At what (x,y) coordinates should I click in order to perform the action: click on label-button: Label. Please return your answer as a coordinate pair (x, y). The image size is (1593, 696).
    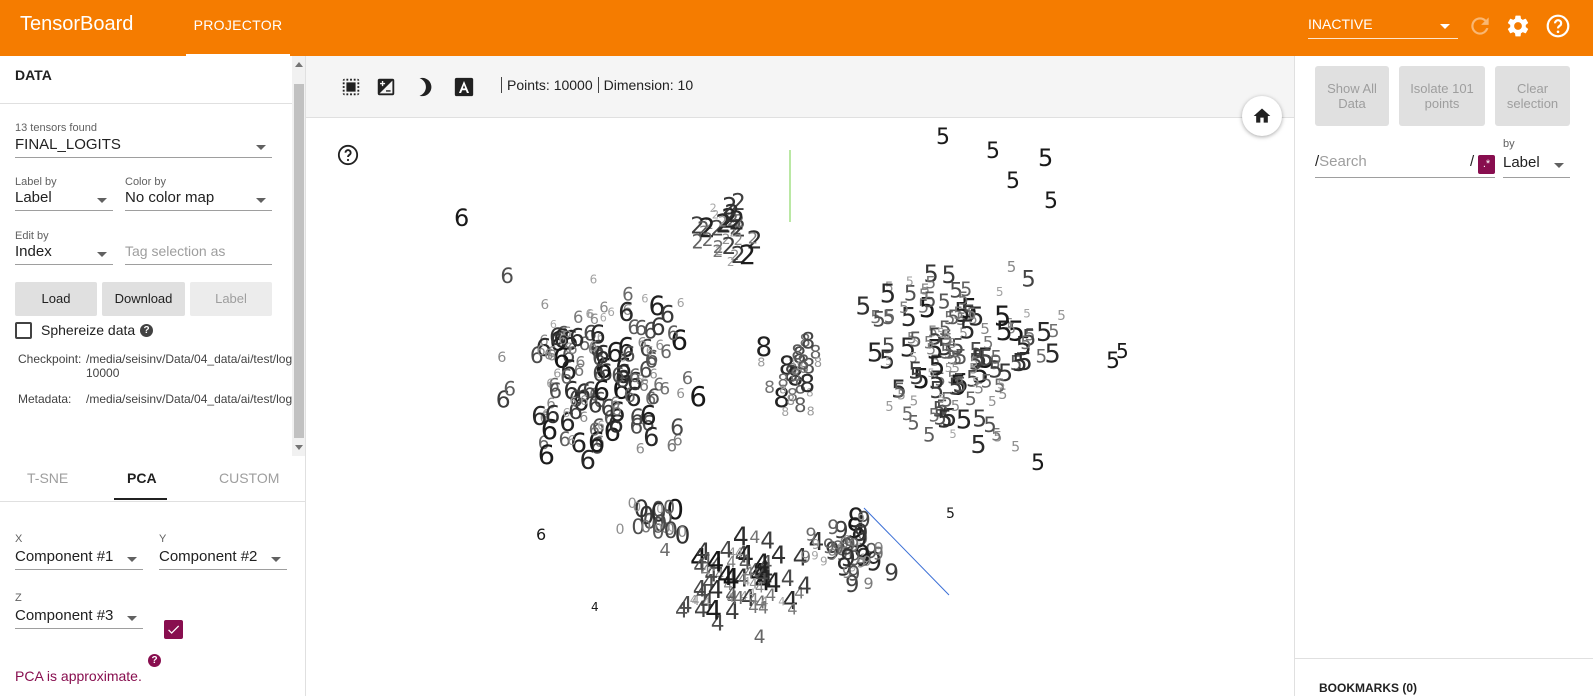
    Looking at the image, I should click on (231, 299).